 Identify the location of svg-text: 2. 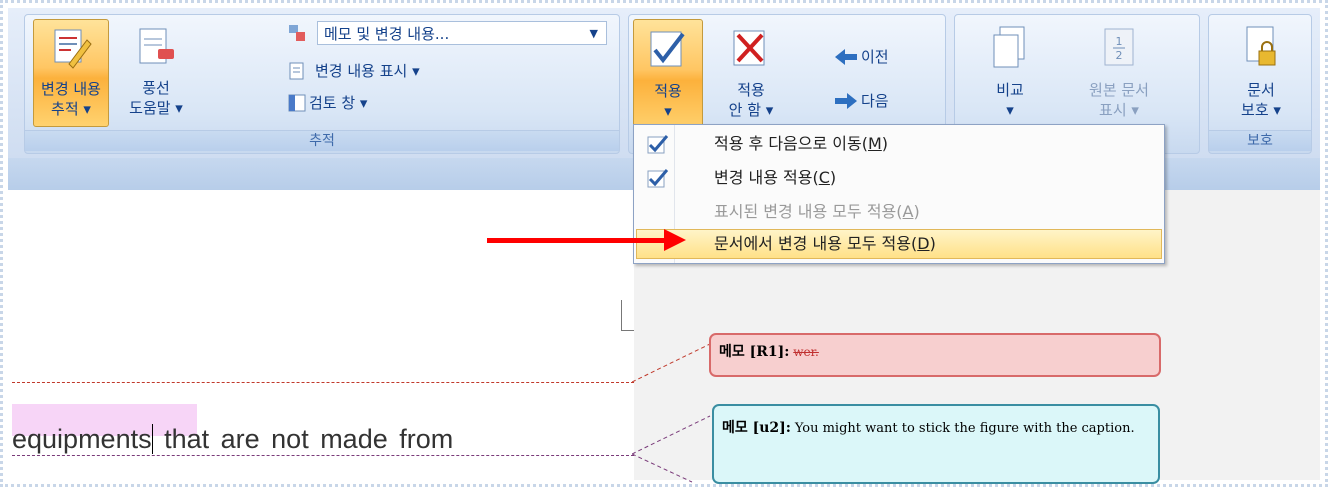
(1119, 55).